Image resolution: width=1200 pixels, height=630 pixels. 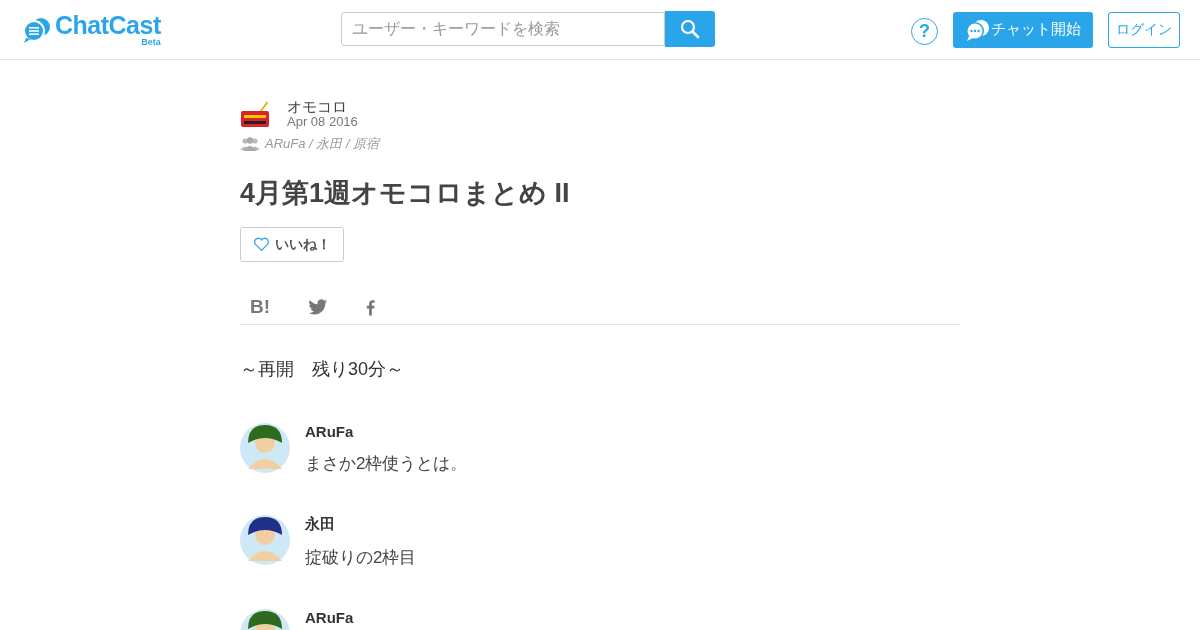 What do you see at coordinates (361, 524) in the screenshot?
I see `author-name: 永田` at bounding box center [361, 524].